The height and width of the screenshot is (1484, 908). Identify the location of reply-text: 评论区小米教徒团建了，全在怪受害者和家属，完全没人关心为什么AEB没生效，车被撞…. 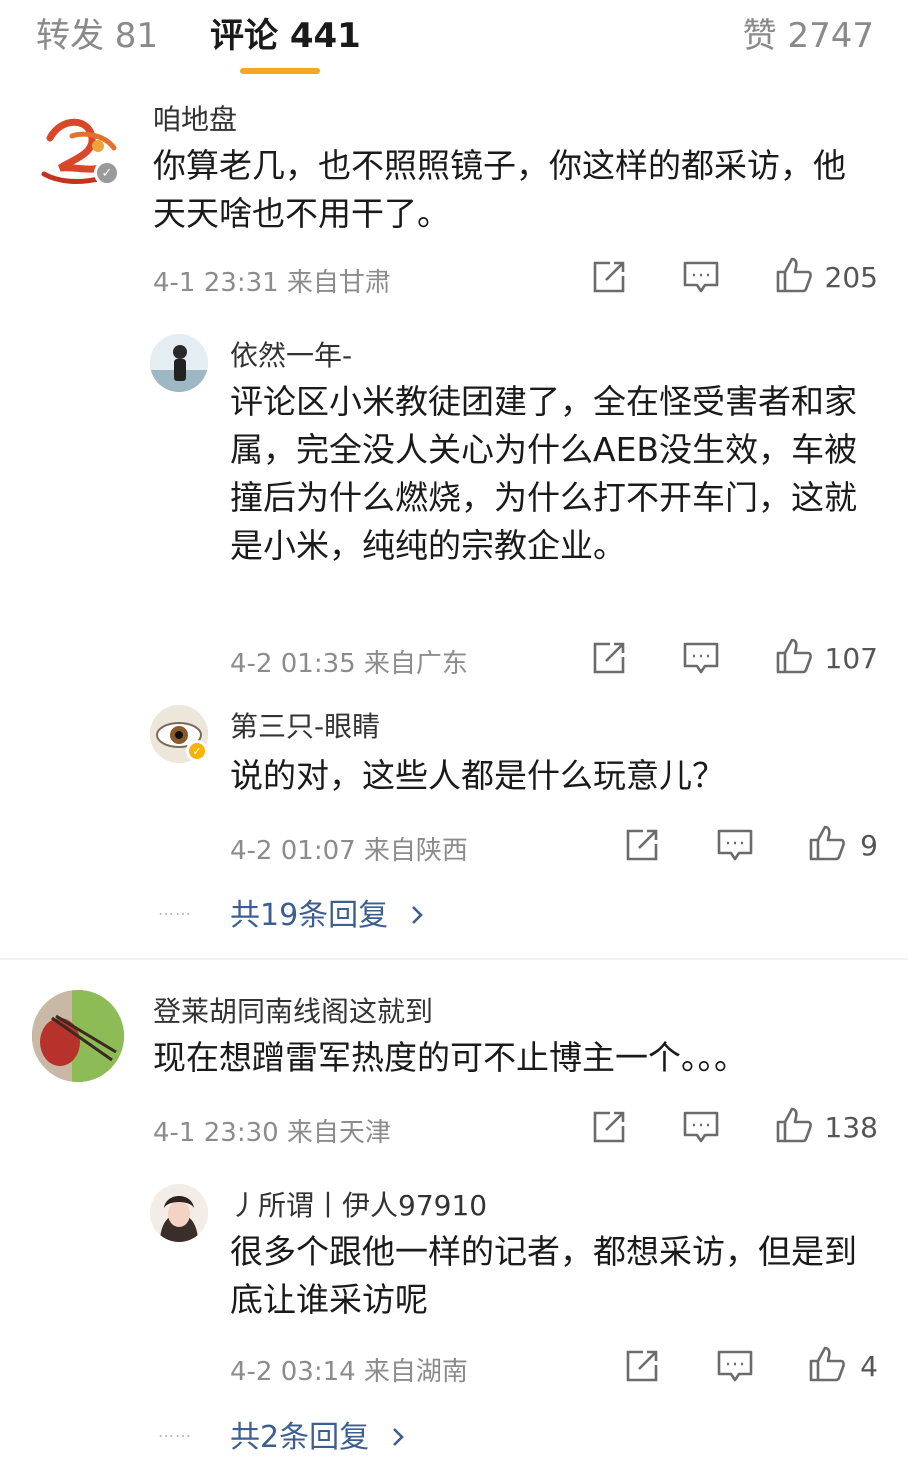
(544, 473).